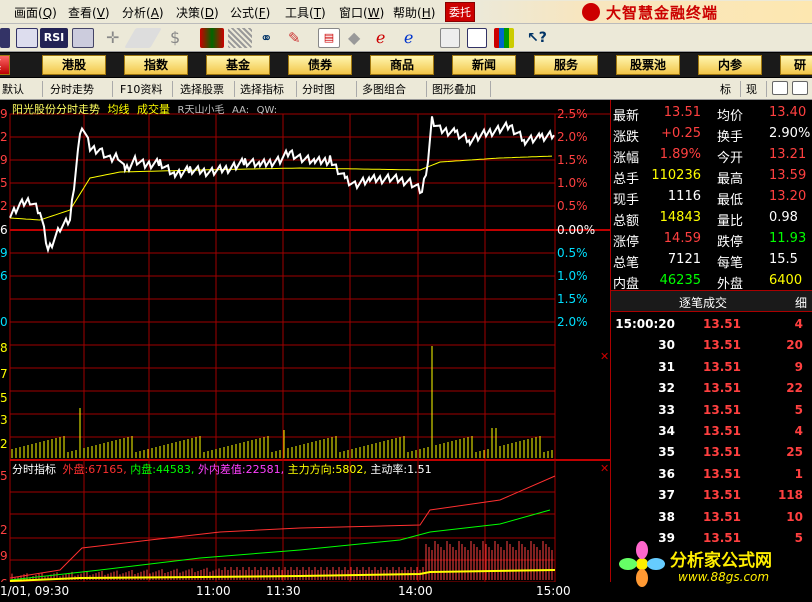 The height and width of the screenshot is (602, 812). Describe the element at coordinates (358, 38) in the screenshot. I see `diamond-icon: ◆` at that location.